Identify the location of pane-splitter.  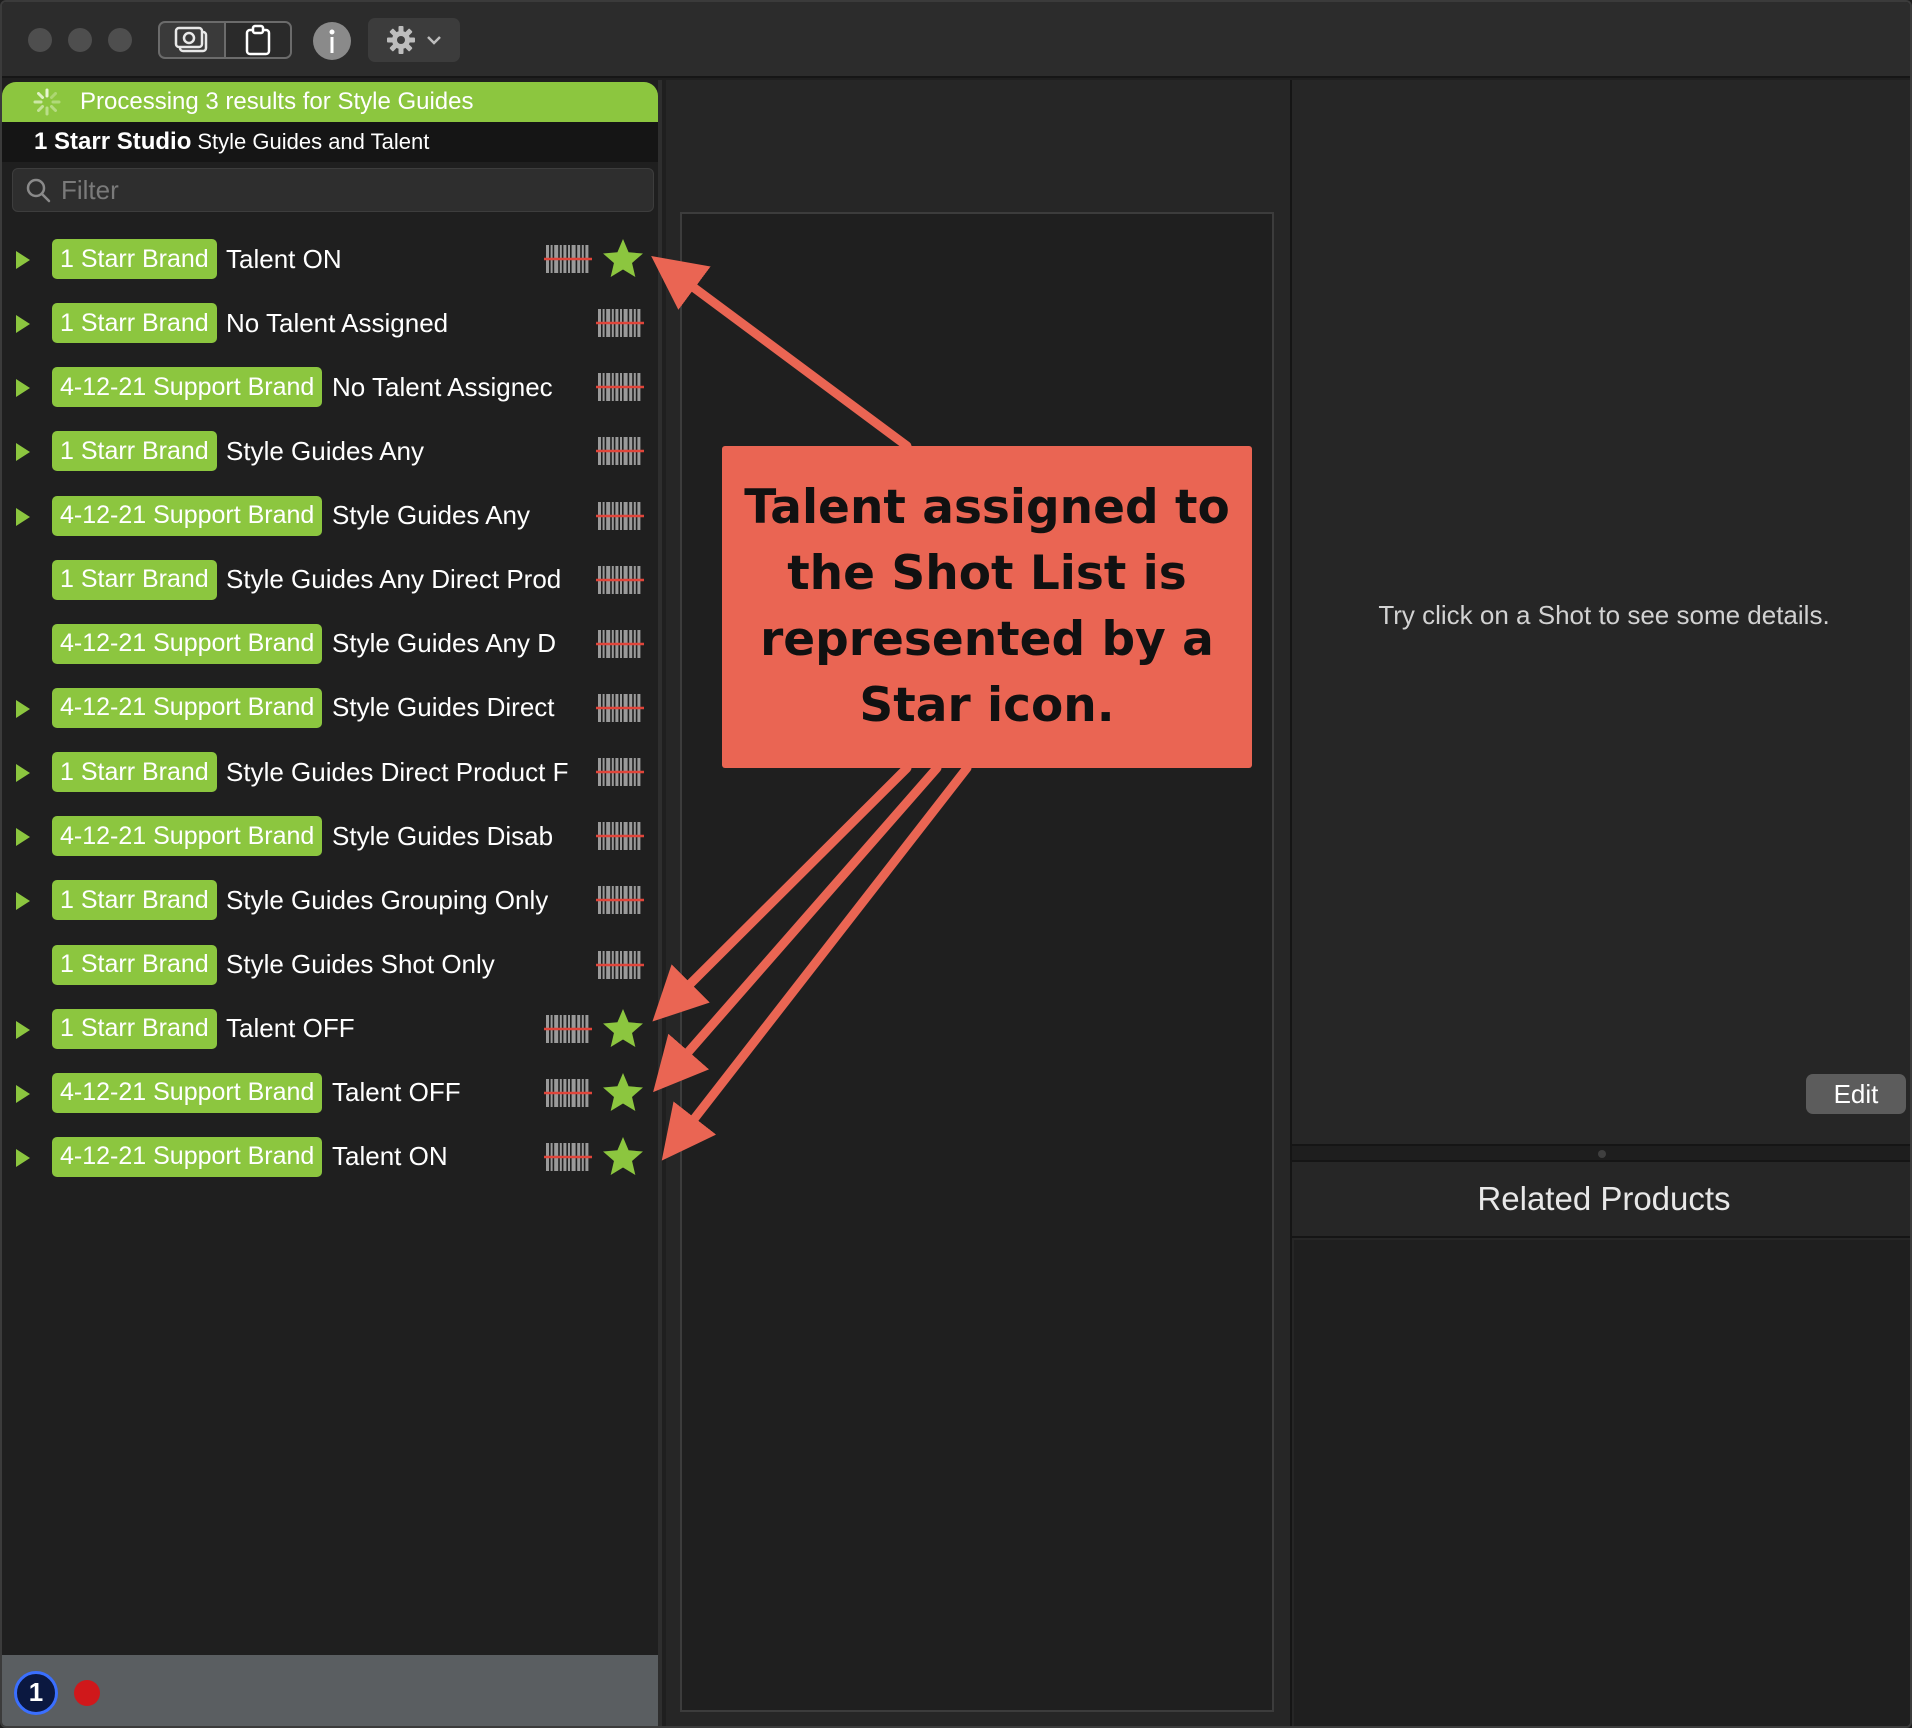
(1601, 1153).